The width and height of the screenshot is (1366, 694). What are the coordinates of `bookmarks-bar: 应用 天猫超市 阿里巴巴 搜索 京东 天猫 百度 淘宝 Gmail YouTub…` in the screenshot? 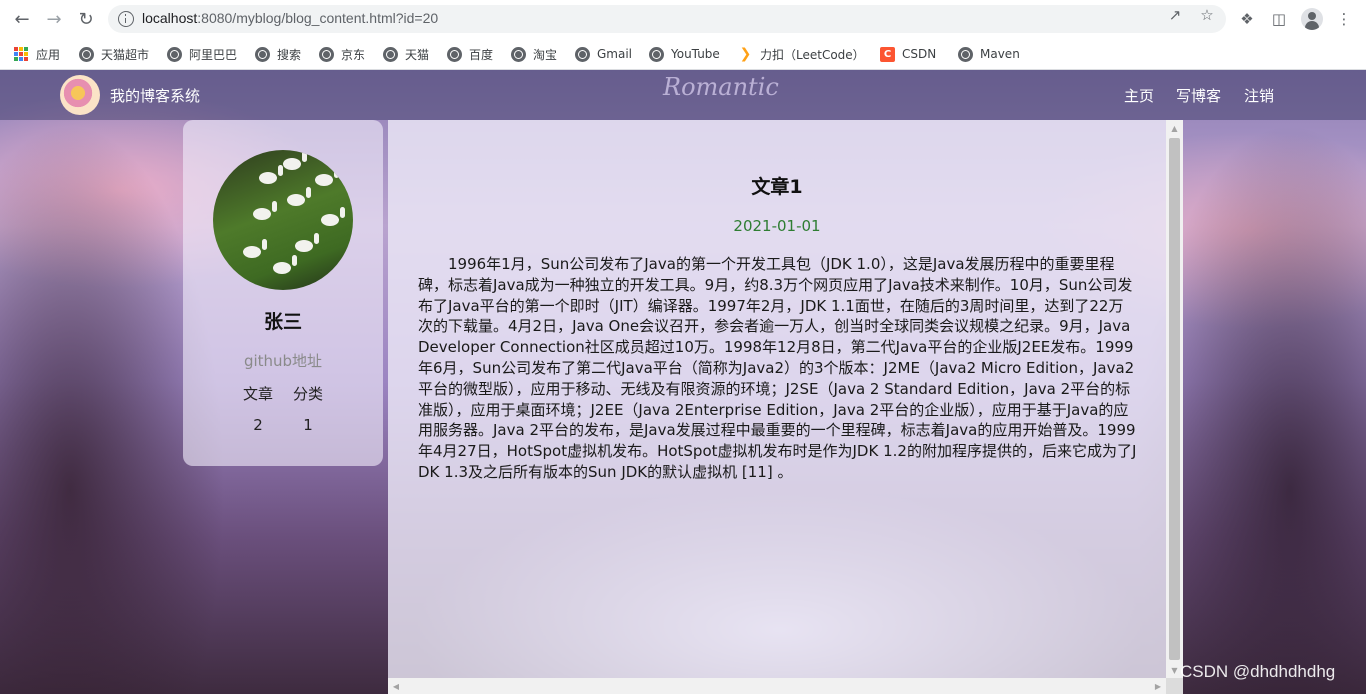 It's located at (683, 54).